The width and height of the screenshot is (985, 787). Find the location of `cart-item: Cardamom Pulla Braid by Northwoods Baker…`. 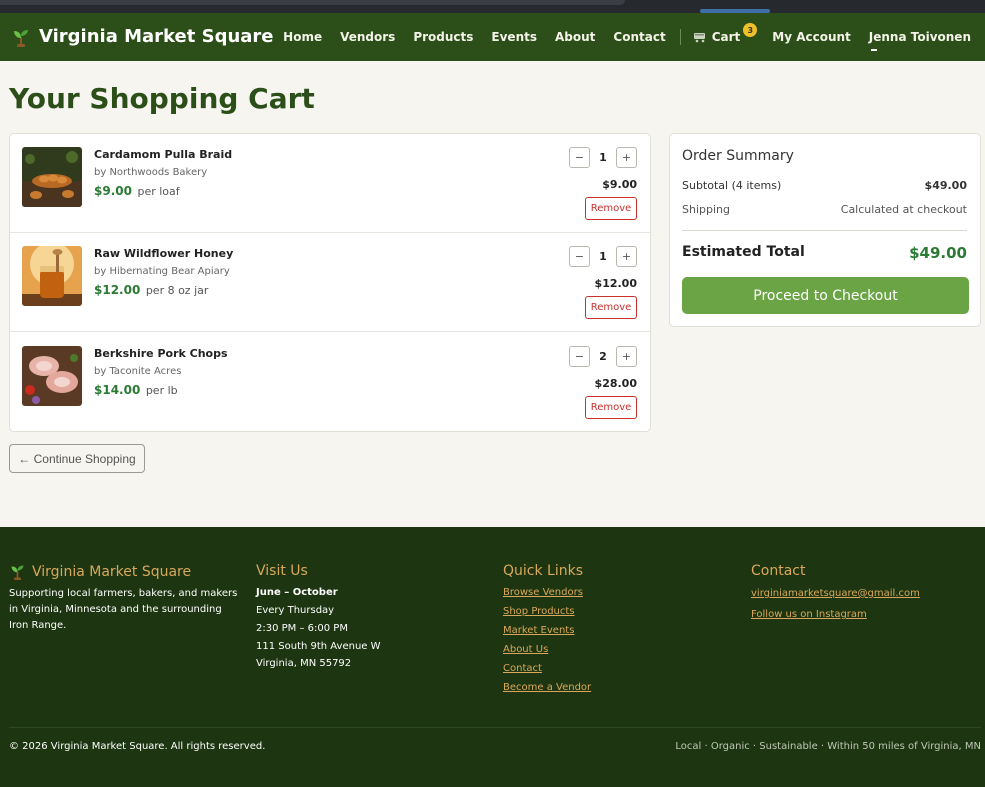

cart-item: Cardamom Pulla Braid by Northwoods Baker… is located at coordinates (330, 183).